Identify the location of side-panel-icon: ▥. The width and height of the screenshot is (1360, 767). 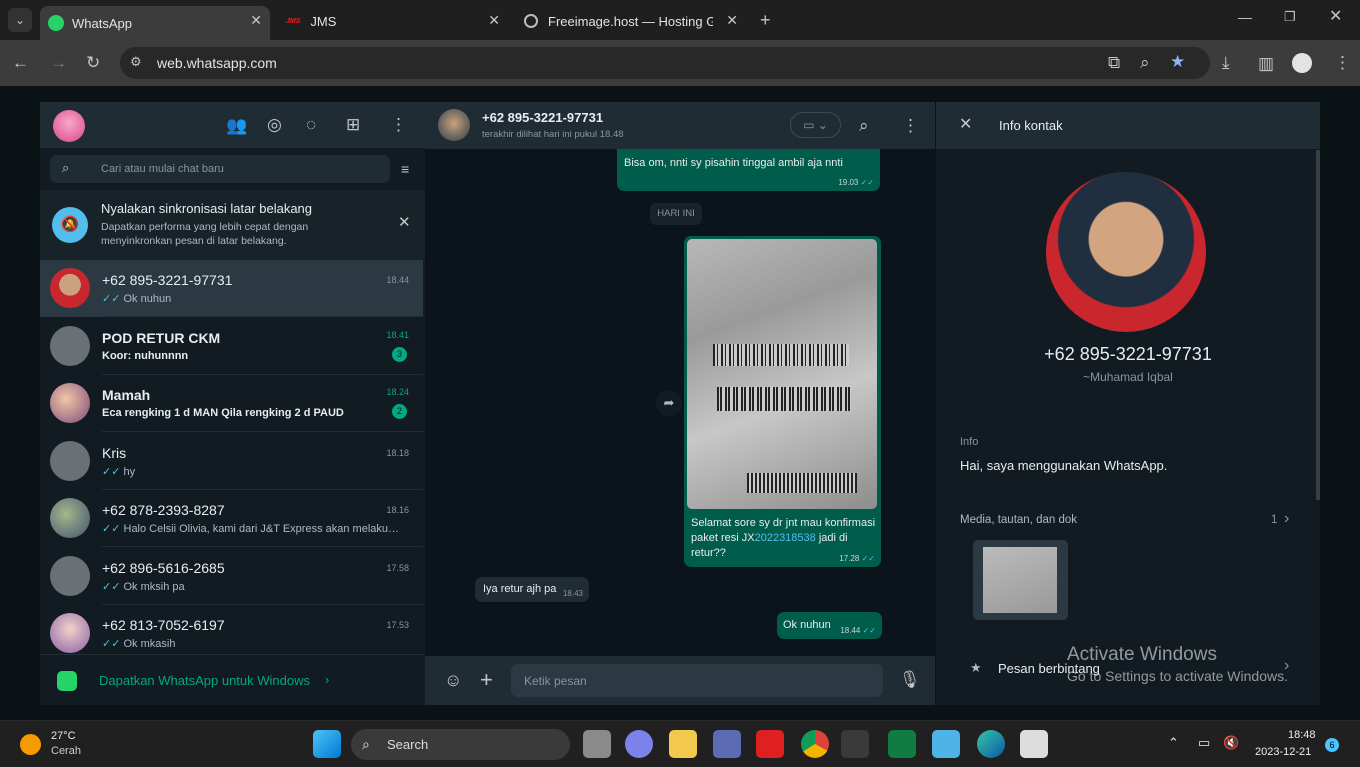
(1266, 63).